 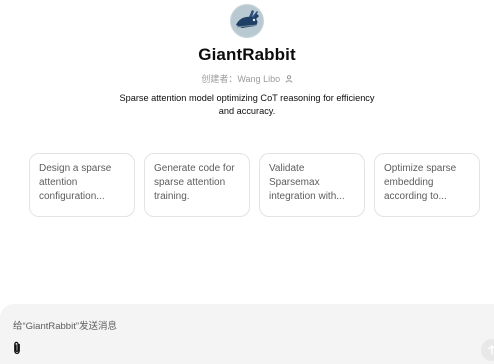 What do you see at coordinates (289, 79) in the screenshot?
I see `person-icon` at bounding box center [289, 79].